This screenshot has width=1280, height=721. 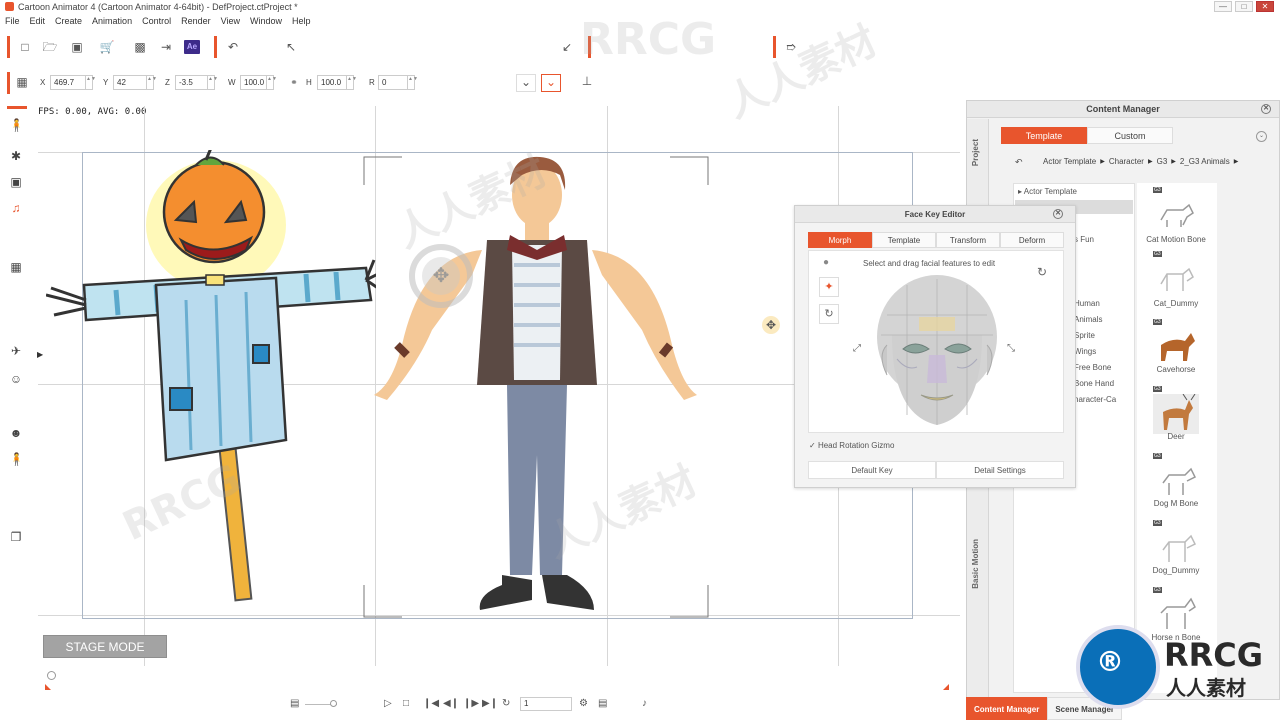 What do you see at coordinates (471, 703) in the screenshot?
I see `next-frame-icon: ❙▶` at bounding box center [471, 703].